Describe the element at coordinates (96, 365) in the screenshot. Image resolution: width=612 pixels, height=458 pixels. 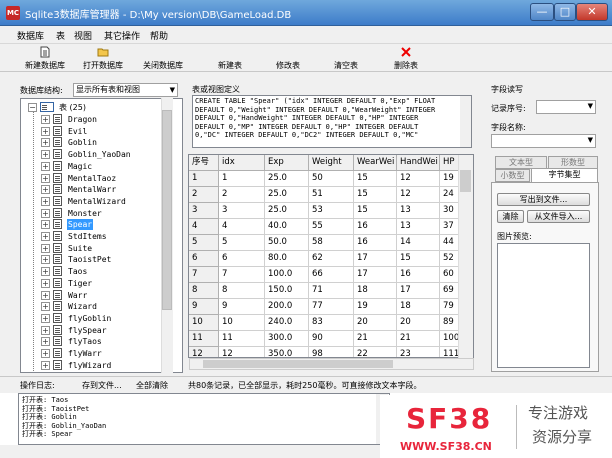
I see `tree-item: + flyWizard` at that location.